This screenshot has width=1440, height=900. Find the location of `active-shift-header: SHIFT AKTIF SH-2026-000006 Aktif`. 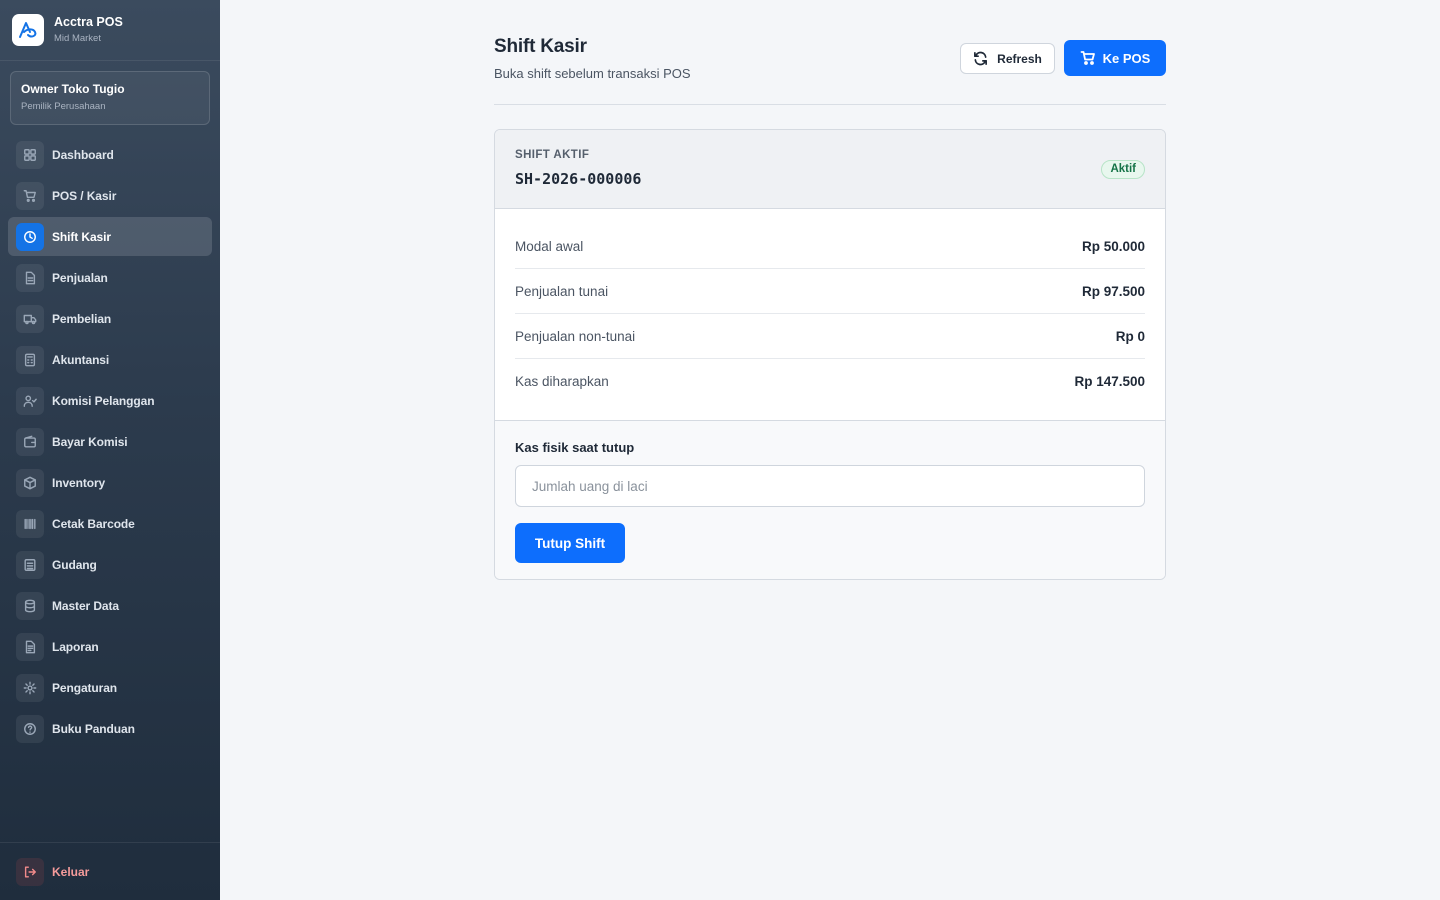

active-shift-header: SHIFT AKTIF SH-2026-000006 Aktif is located at coordinates (830, 169).